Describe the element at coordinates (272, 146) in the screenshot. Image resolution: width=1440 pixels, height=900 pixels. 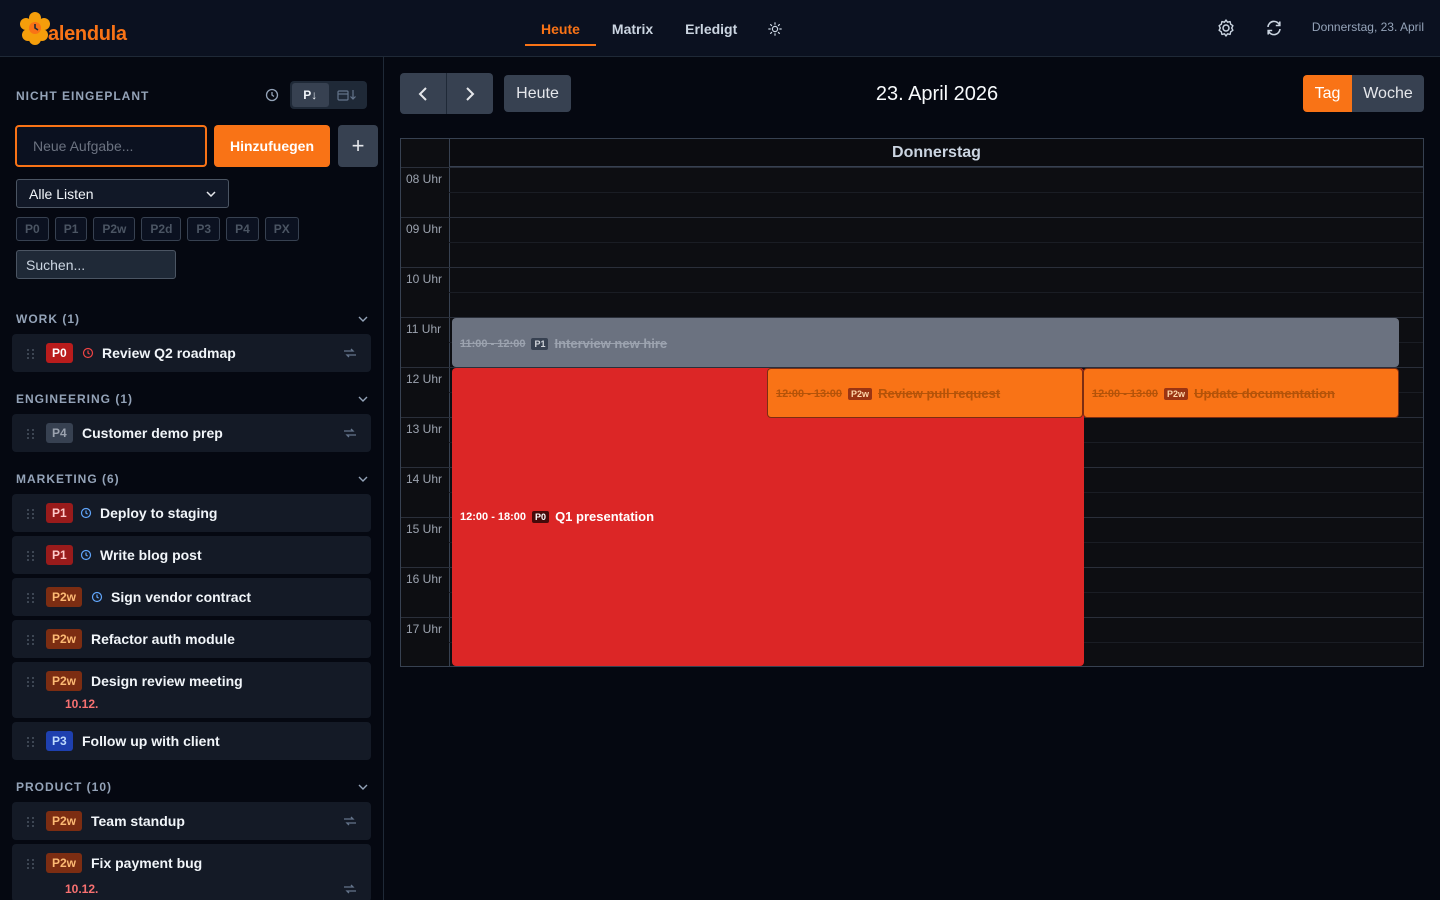
I see `add-task-button: Hinzufuegen` at that location.